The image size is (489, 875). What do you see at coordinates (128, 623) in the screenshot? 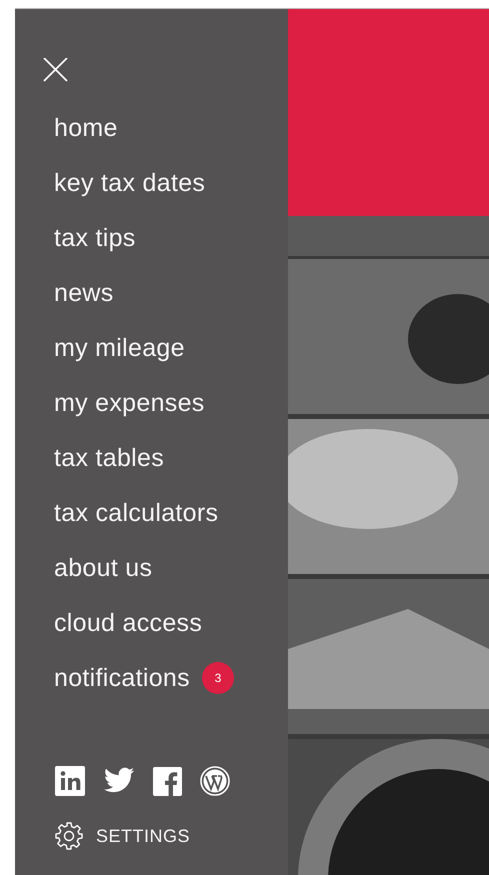
I see `menu-item: cloud access` at bounding box center [128, 623].